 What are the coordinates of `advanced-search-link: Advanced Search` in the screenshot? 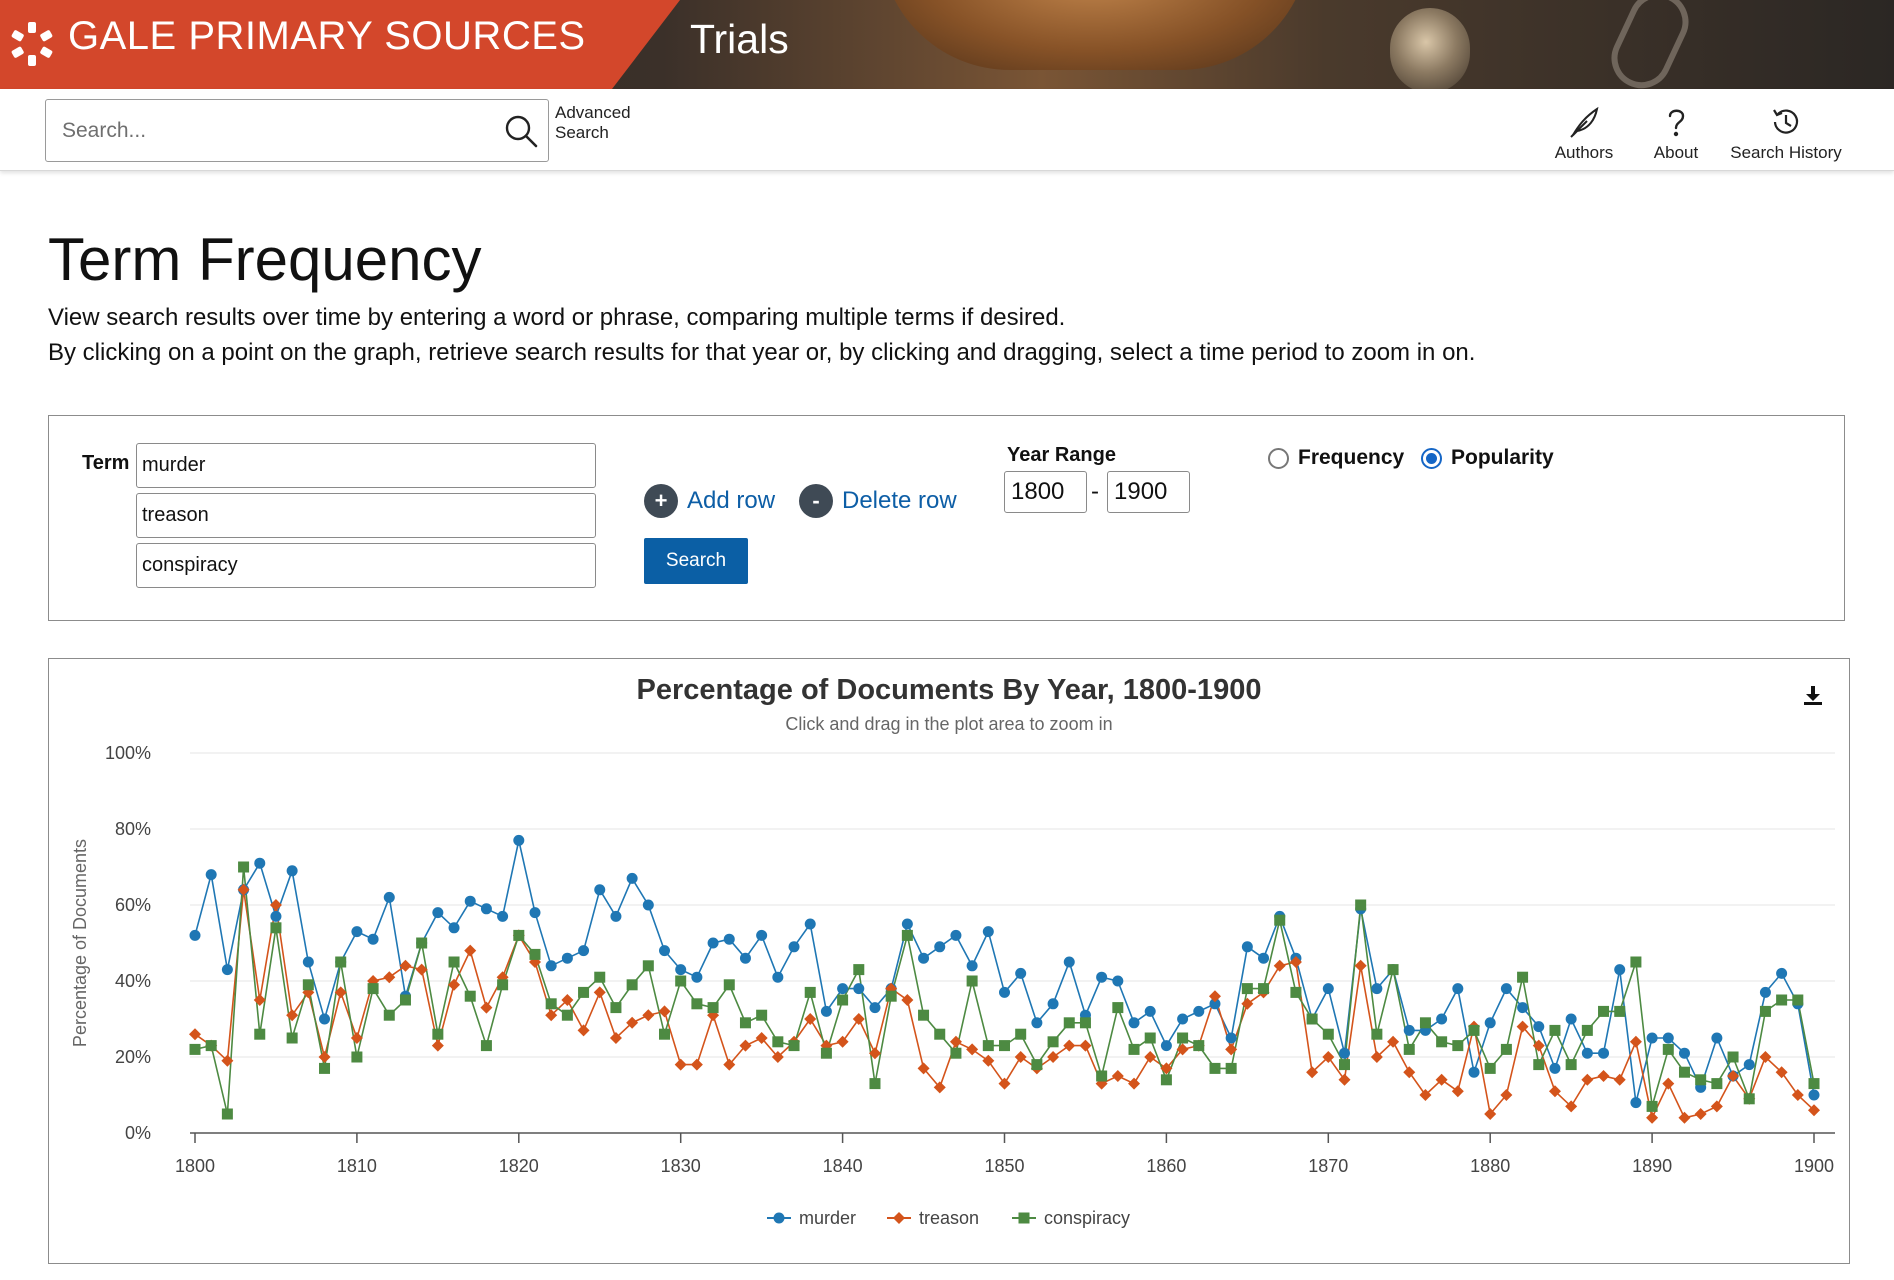 It's located at (600, 123).